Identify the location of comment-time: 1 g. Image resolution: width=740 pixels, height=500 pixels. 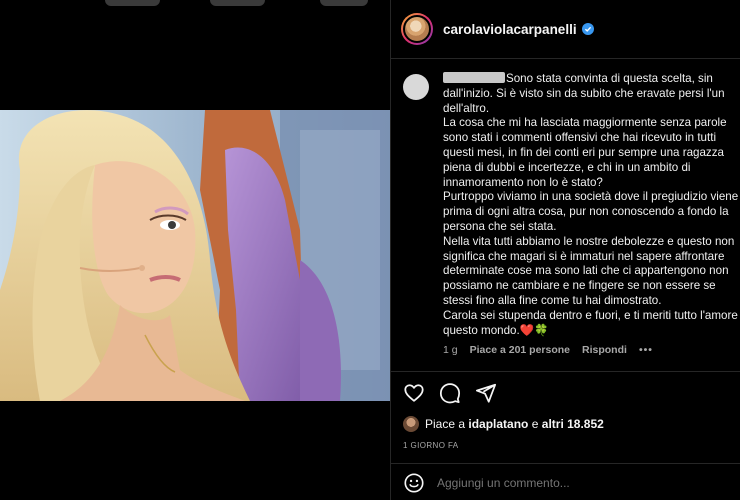
(450, 350).